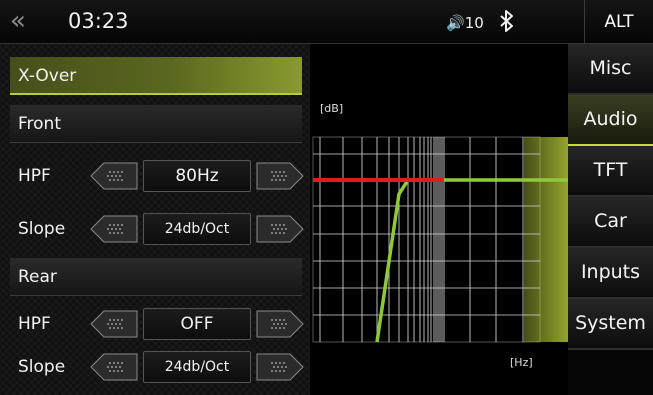 The width and height of the screenshot is (653, 395). What do you see at coordinates (114, 176) in the screenshot?
I see `front-hpf-decrease-button` at bounding box center [114, 176].